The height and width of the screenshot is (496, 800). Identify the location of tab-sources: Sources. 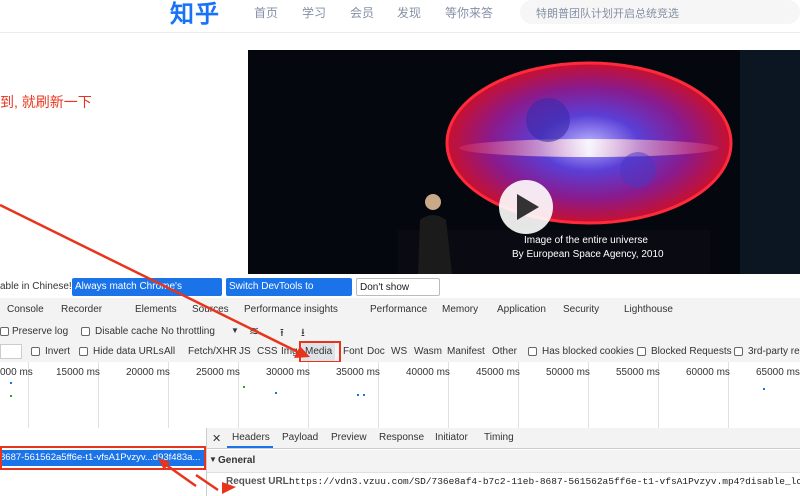
(210, 309).